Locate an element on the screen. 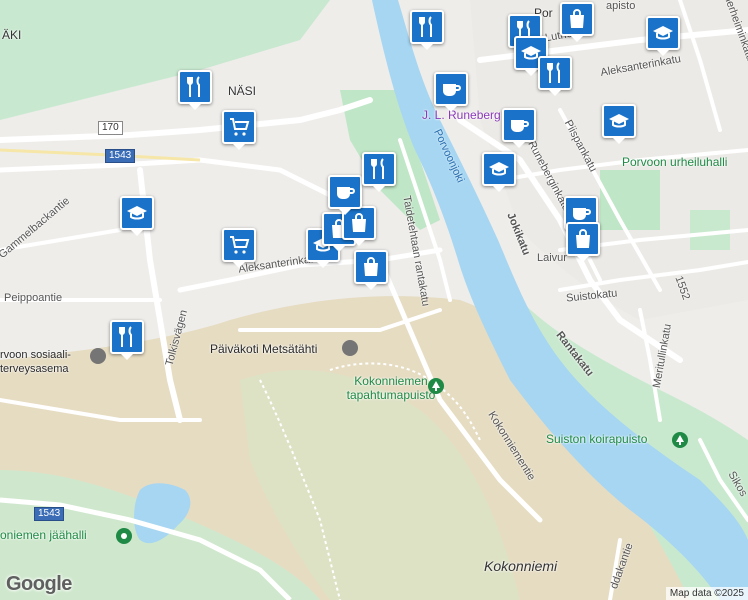 This screenshot has width=748, height=600. area-label-nasi: NÄSI is located at coordinates (242, 91).